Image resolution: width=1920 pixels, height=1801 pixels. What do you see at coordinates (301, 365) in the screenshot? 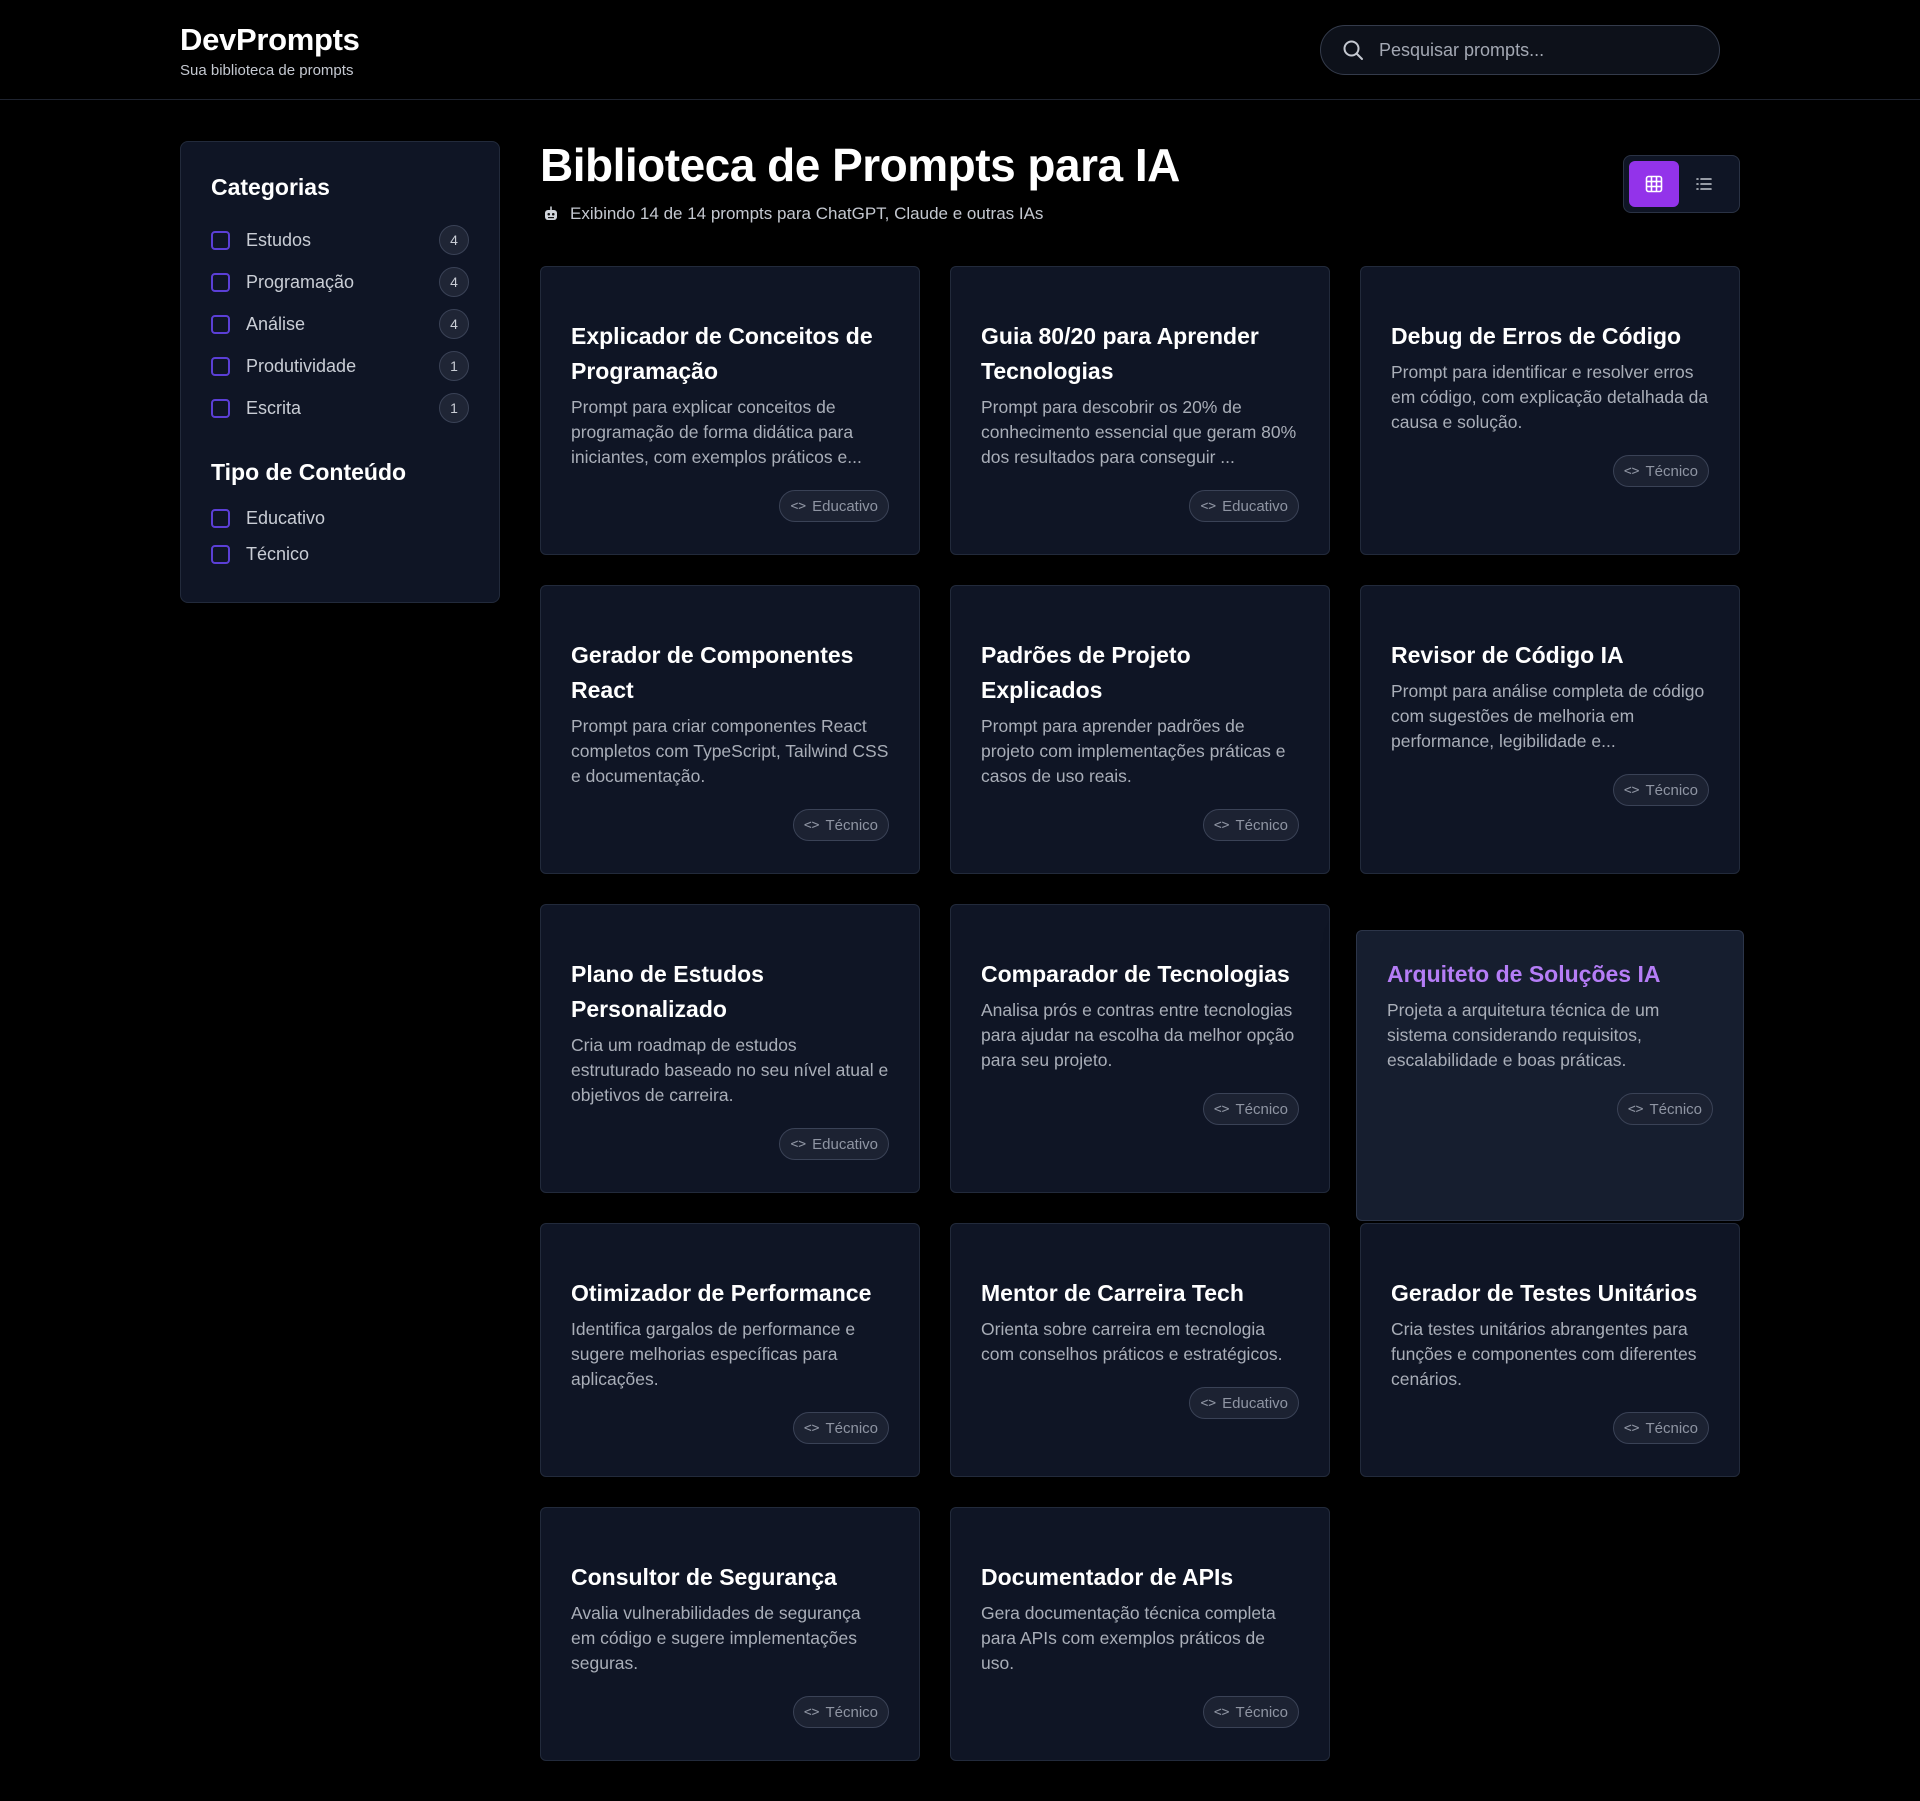
I see `category-label: Produtividade` at bounding box center [301, 365].